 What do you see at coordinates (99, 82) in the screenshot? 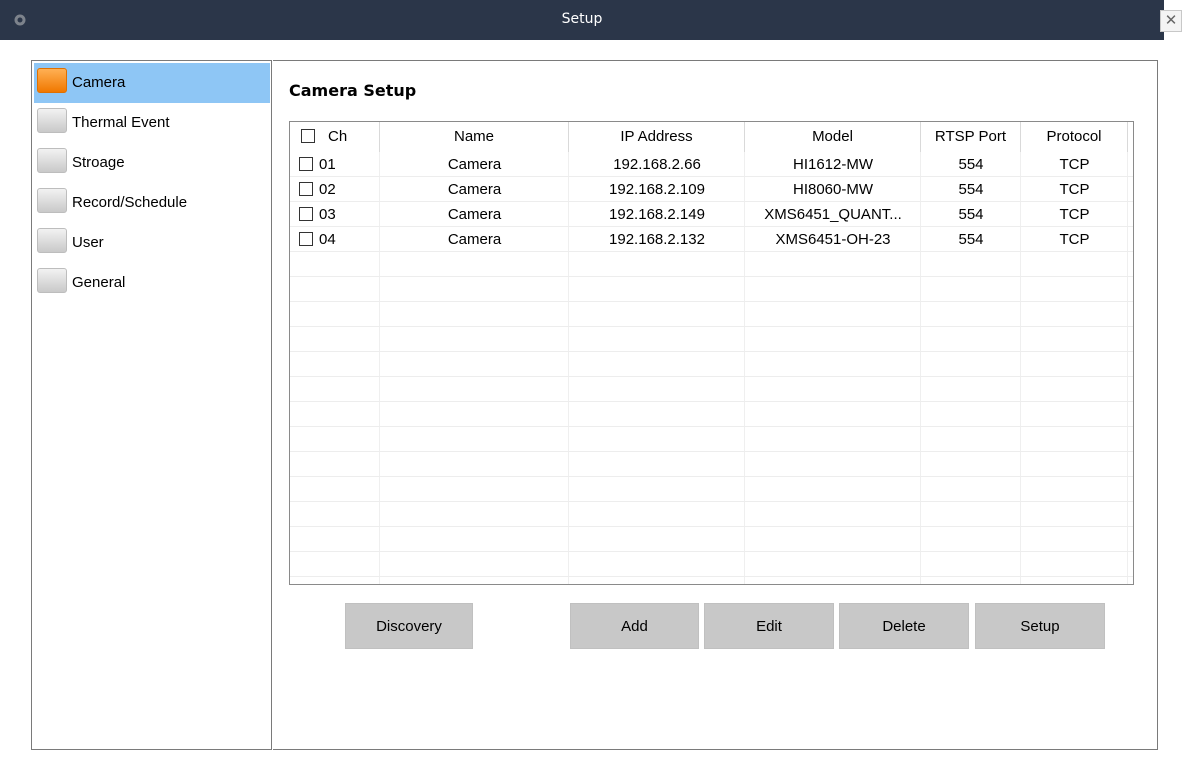
I see `sidebar-item-label: Camera` at bounding box center [99, 82].